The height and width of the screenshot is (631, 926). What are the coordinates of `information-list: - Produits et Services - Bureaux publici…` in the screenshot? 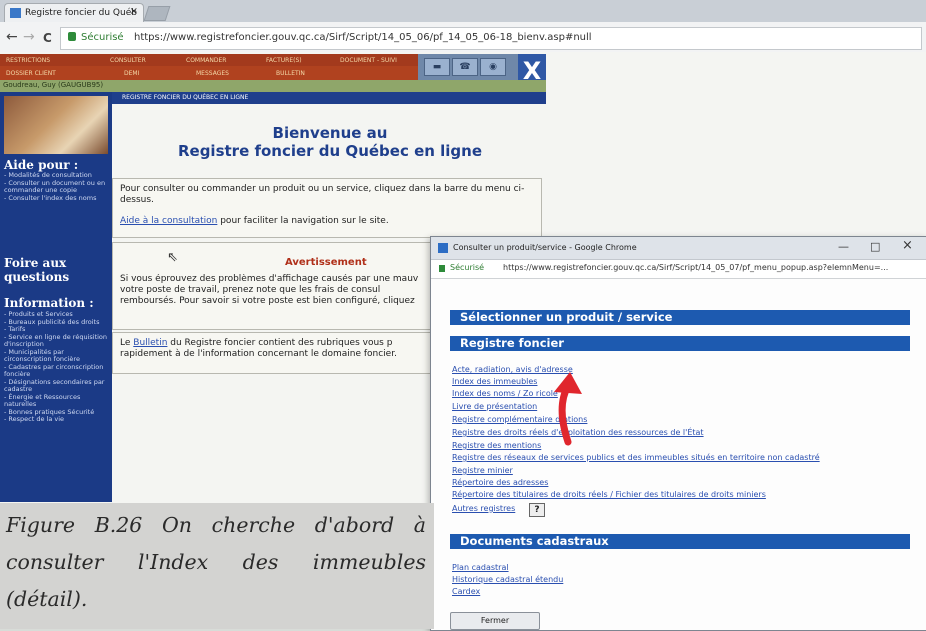 It's located at (56, 367).